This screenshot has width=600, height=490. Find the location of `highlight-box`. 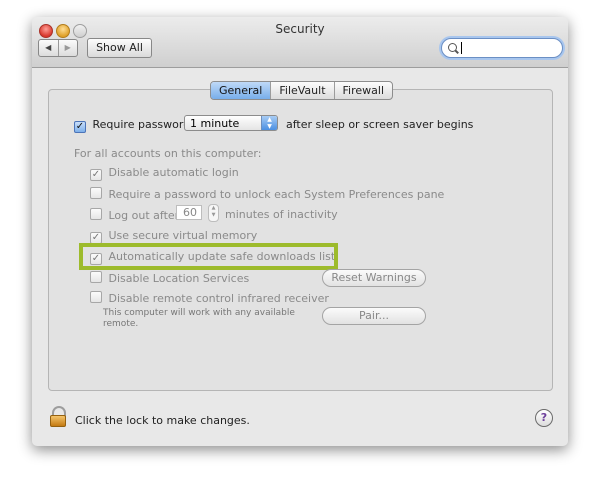

highlight-box is located at coordinates (208, 256).